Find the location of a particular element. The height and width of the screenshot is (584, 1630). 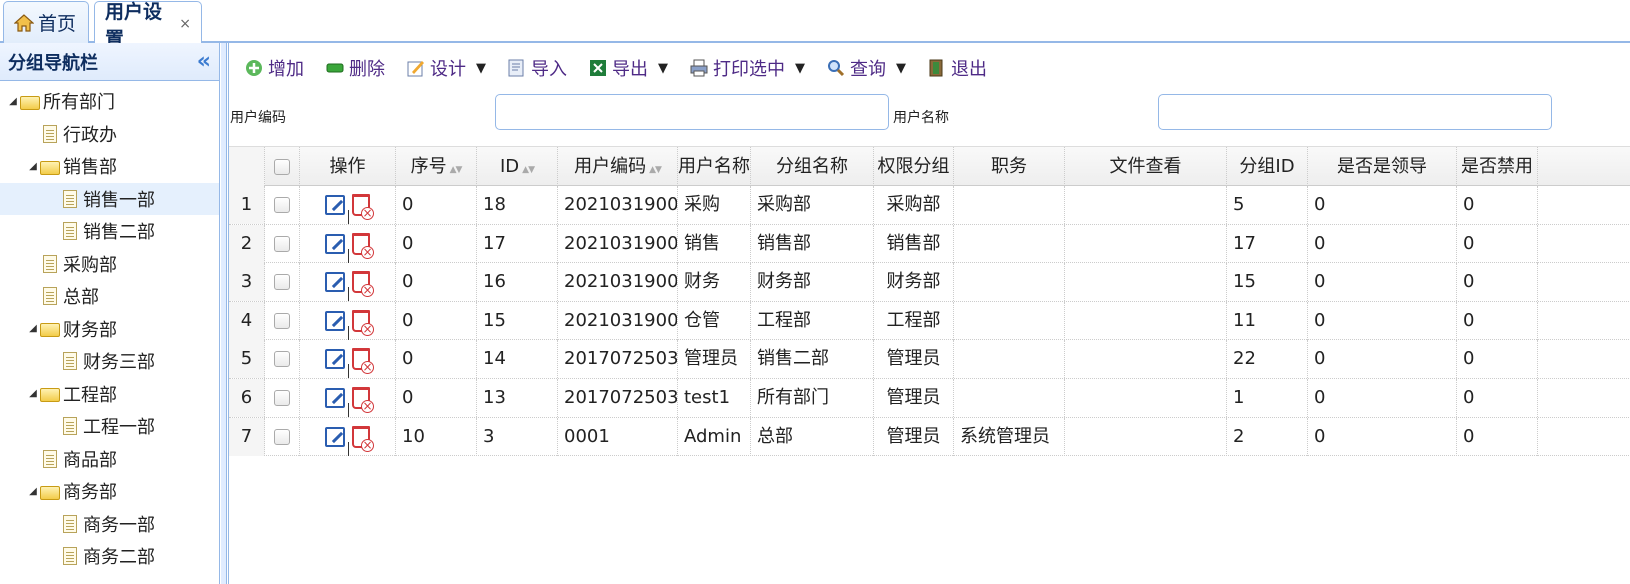

rownum-header is located at coordinates (247, 166).